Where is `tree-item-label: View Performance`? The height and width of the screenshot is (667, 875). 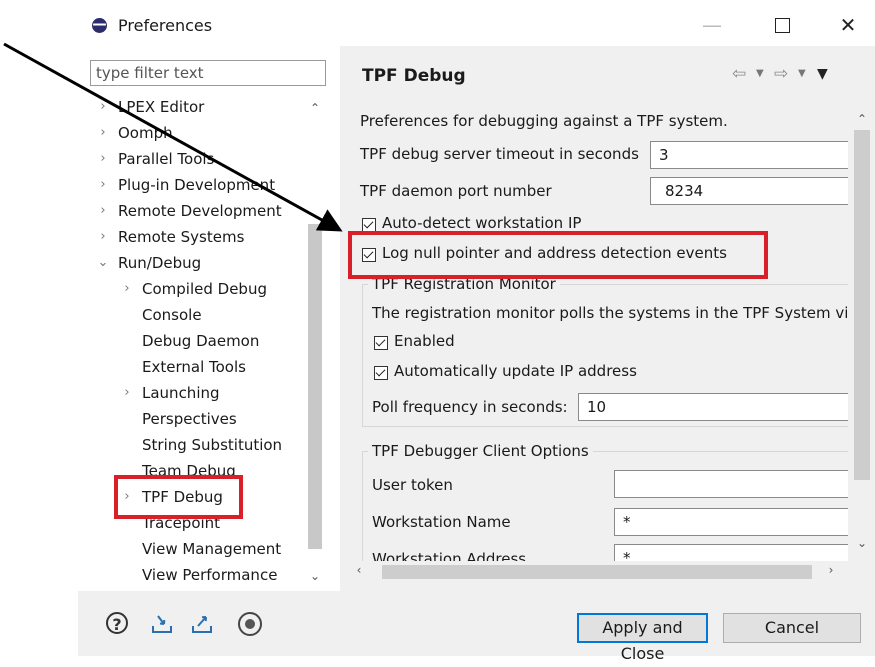 tree-item-label: View Performance is located at coordinates (210, 575).